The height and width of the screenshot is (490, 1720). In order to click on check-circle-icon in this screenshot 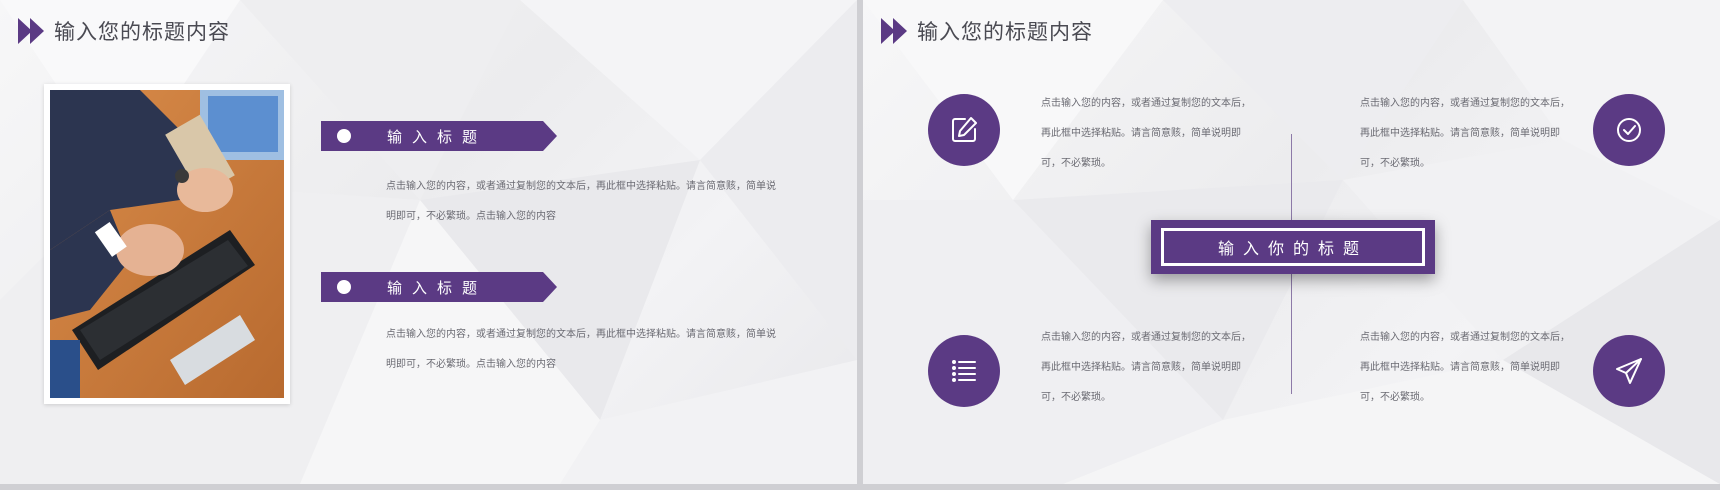, I will do `click(1629, 130)`.